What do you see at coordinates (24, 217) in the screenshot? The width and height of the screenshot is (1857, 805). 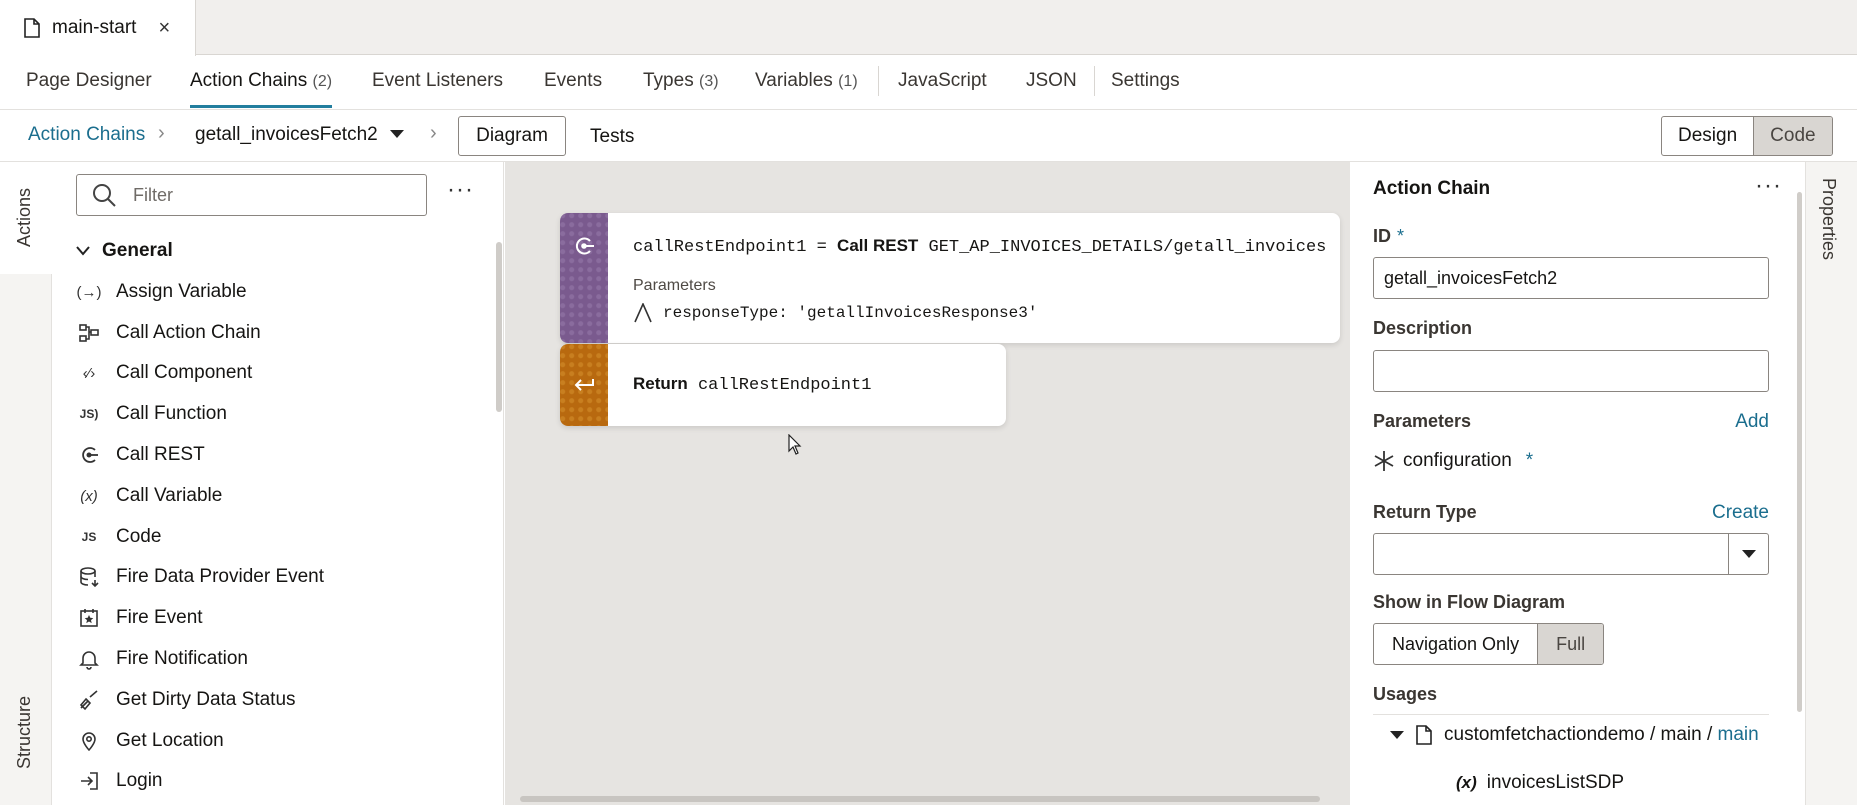 I see `actions-rail-tab: Actions` at bounding box center [24, 217].